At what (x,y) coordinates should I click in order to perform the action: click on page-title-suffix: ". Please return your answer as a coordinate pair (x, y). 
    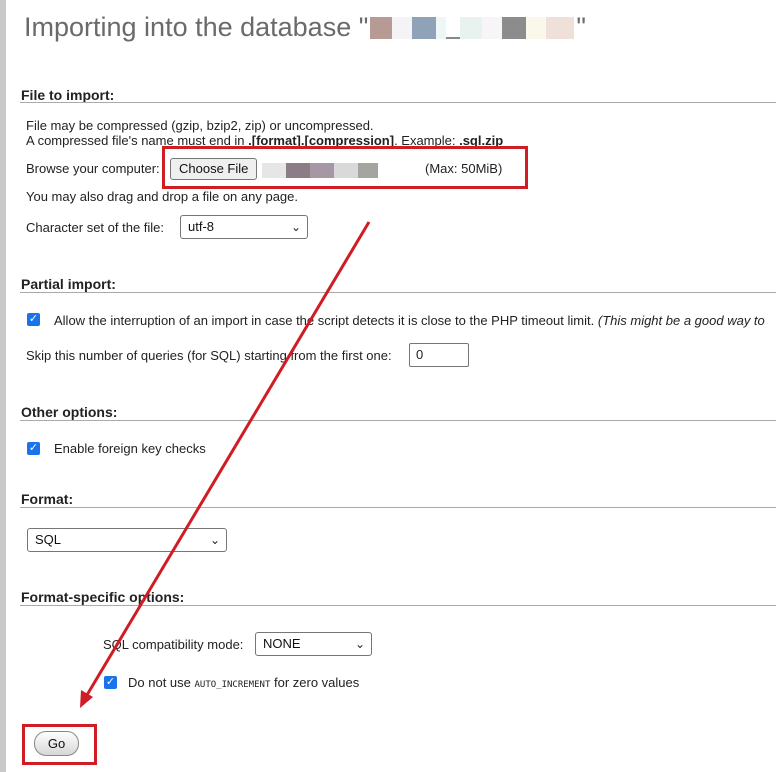
    Looking at the image, I should click on (581, 27).